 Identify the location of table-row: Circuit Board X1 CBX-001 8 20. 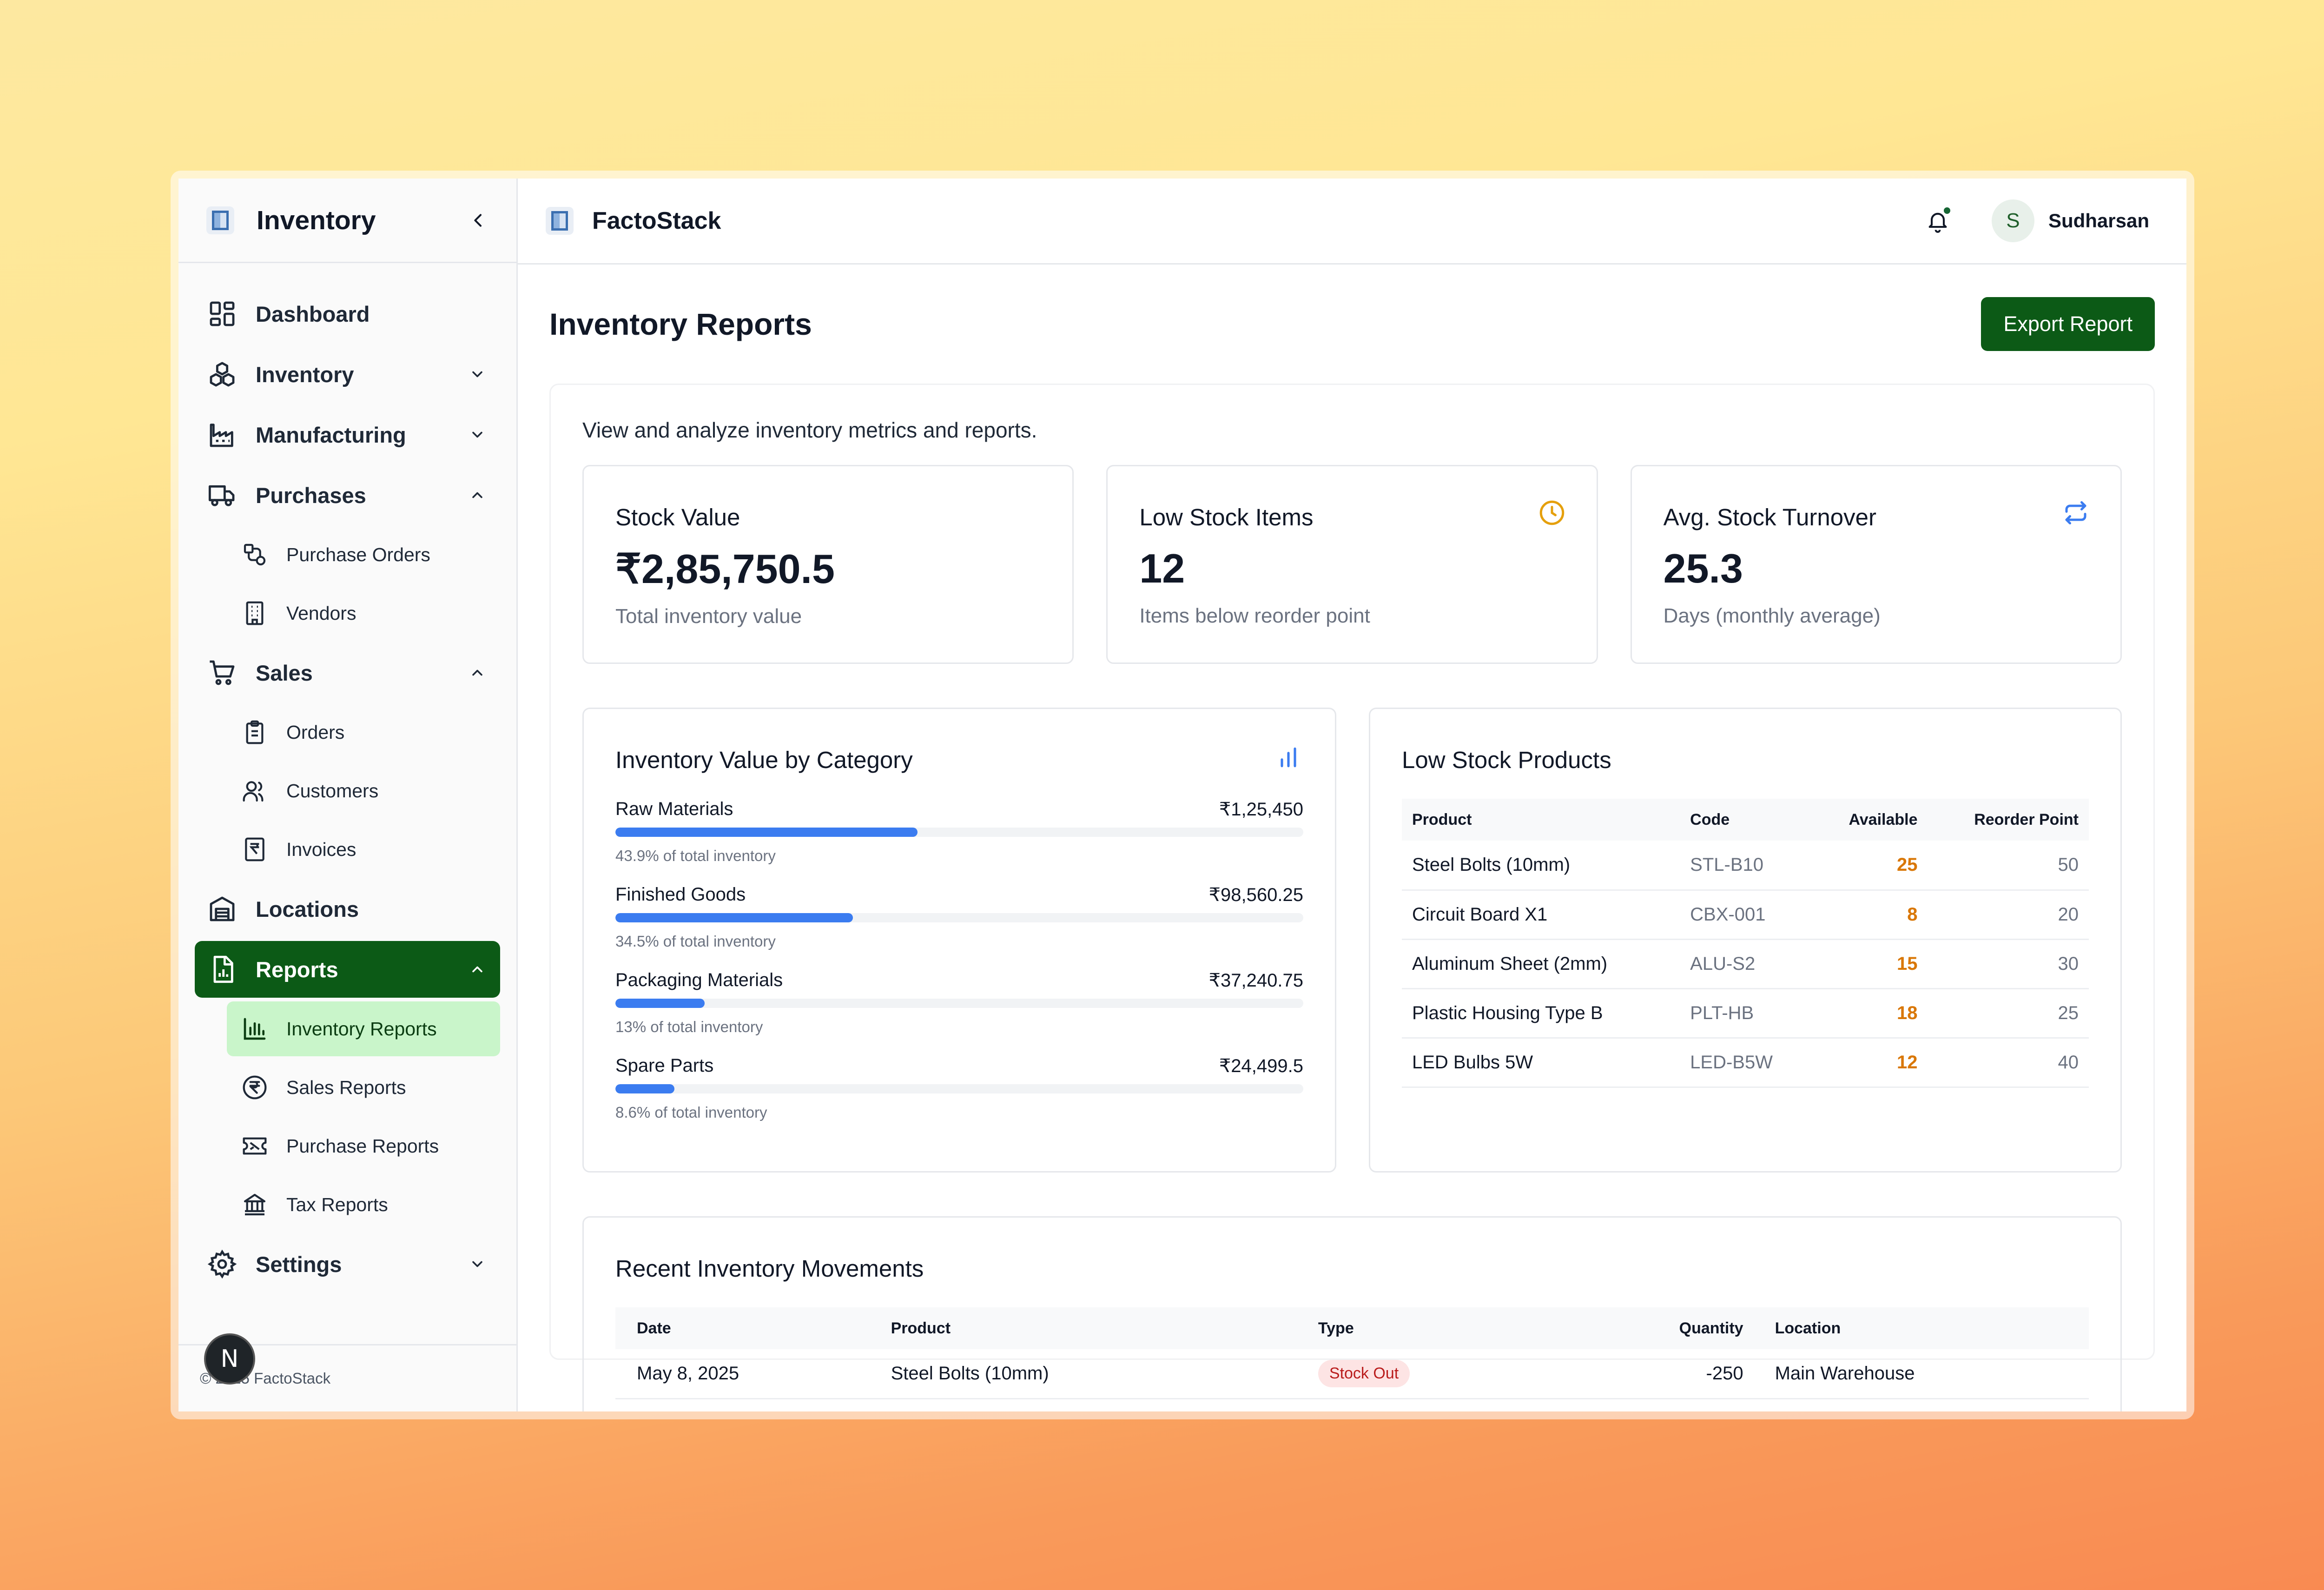
(1745, 915).